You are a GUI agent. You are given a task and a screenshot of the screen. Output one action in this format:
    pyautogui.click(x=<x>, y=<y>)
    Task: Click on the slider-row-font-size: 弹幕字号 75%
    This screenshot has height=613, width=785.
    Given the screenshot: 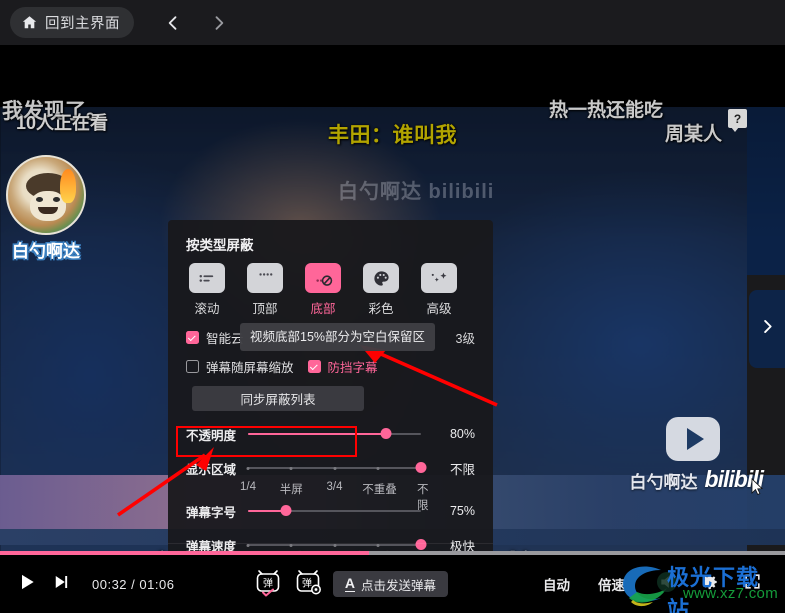 What is the action you would take?
    pyautogui.click(x=330, y=511)
    